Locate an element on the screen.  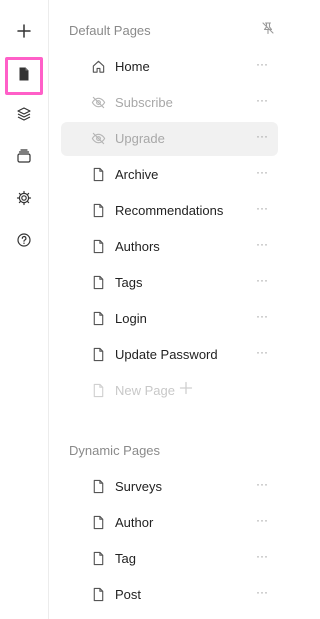
page-item-label: Surveys is located at coordinates (138, 486).